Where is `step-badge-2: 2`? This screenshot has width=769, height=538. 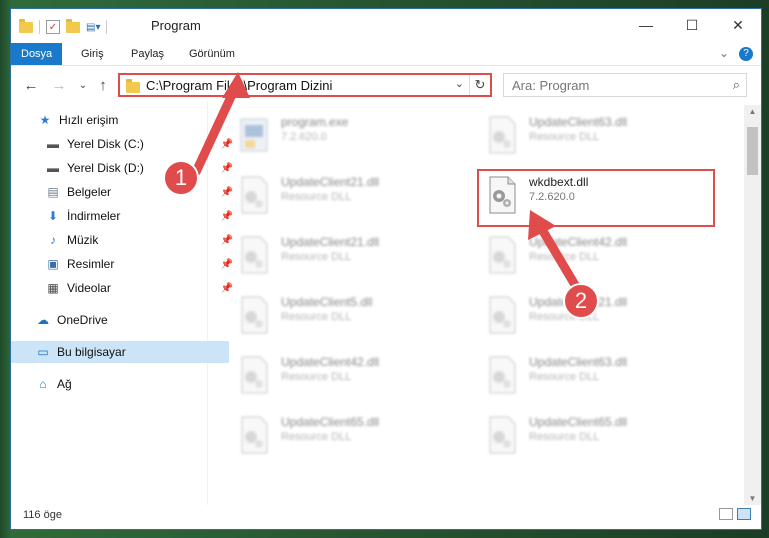
step-badge-2: 2 is located at coordinates (581, 301).